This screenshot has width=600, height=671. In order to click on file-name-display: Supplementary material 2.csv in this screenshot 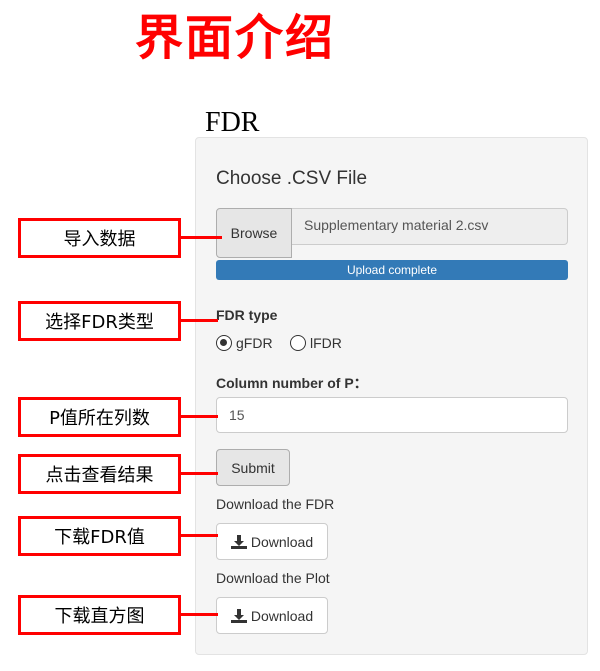, I will do `click(430, 226)`.